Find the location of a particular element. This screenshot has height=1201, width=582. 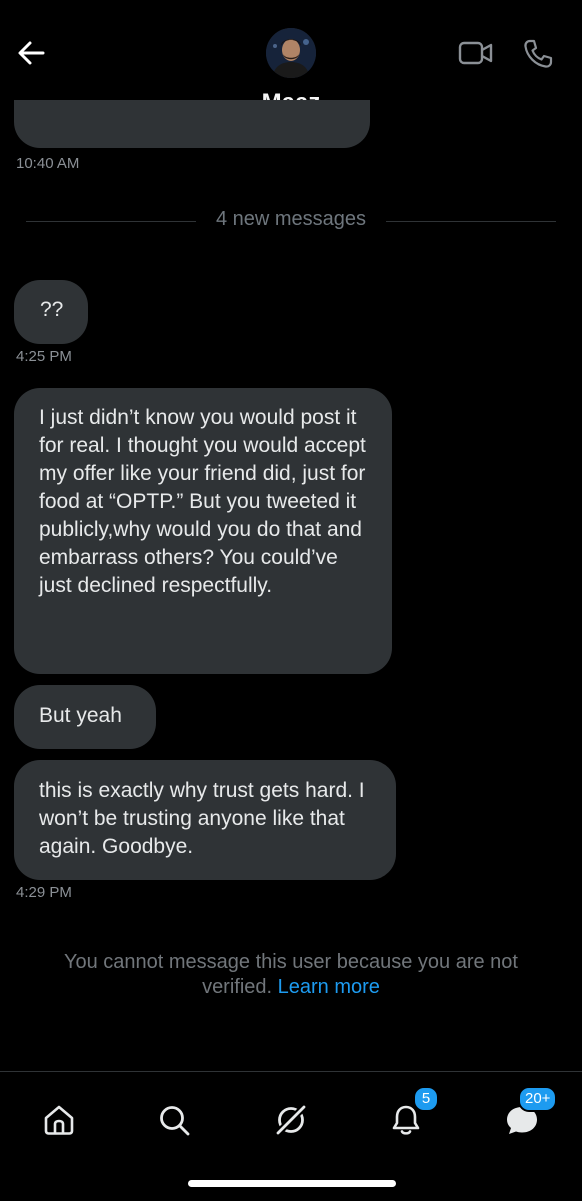

grok-icon is located at coordinates (291, 1120).